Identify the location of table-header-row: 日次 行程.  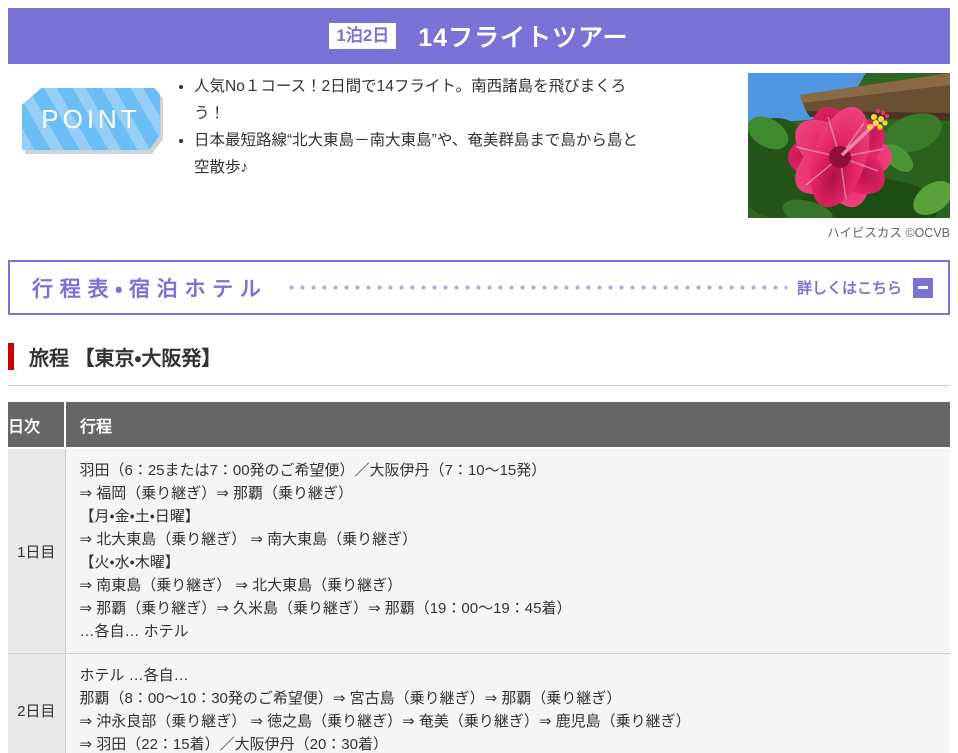
(479, 425).